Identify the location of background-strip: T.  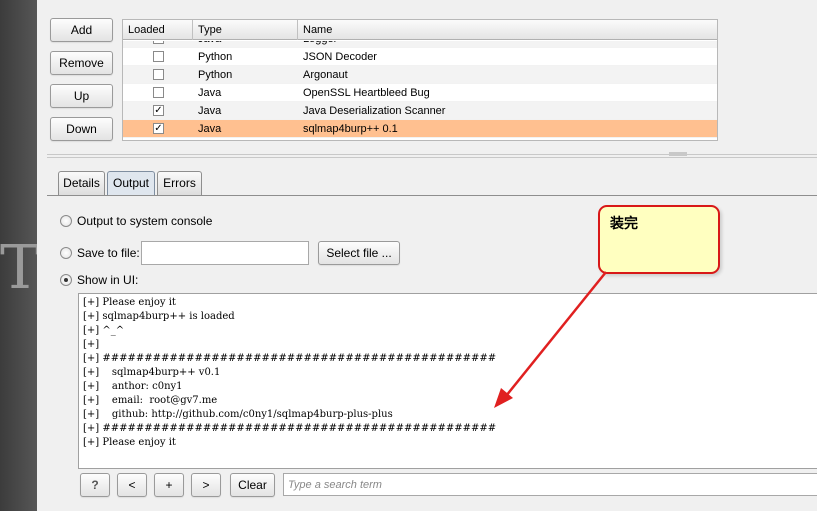
(20, 255).